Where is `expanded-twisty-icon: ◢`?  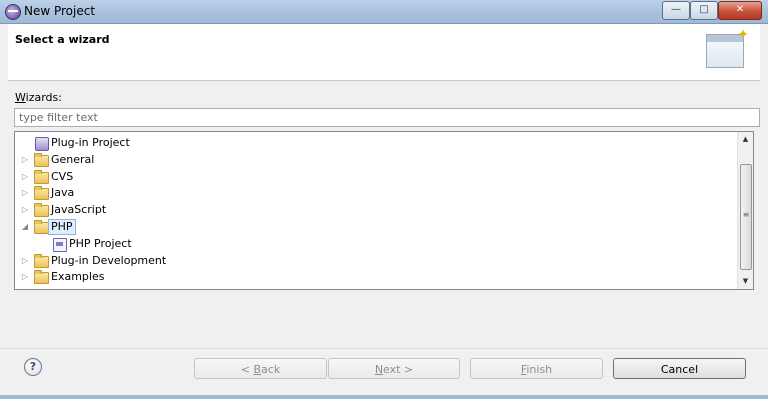
expanded-twisty-icon: ◢ is located at coordinates (25, 227).